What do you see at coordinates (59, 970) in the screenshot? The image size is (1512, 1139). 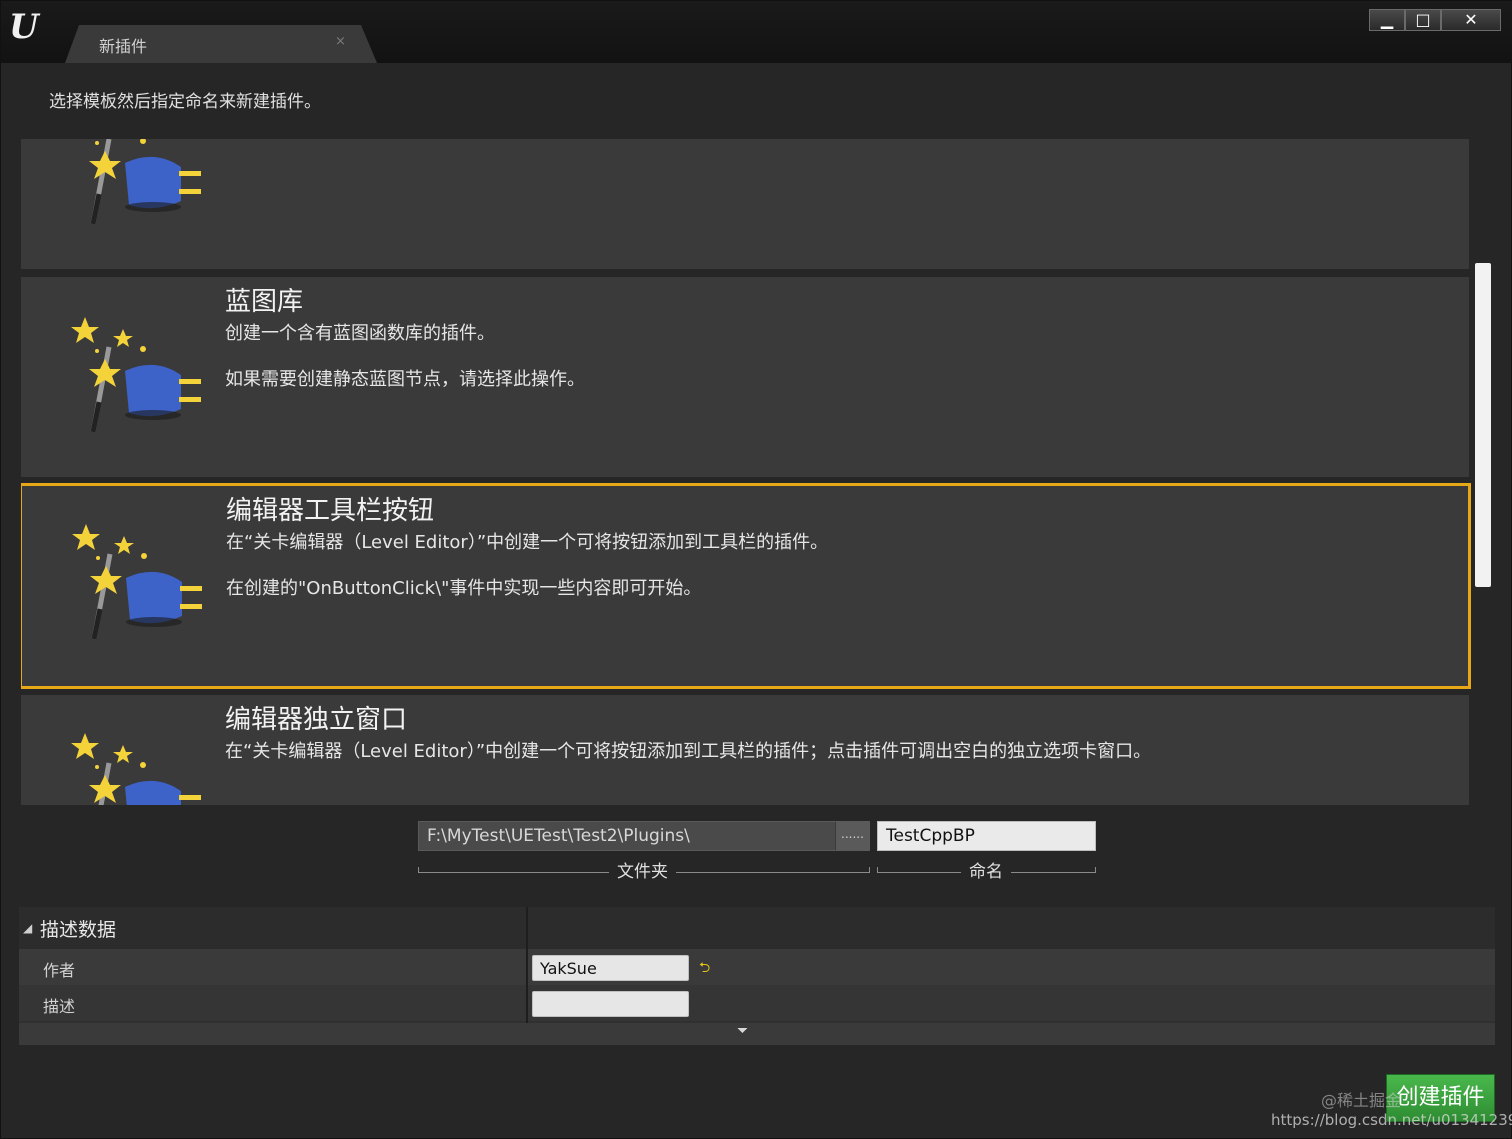 I see `author-label: 作者` at bounding box center [59, 970].